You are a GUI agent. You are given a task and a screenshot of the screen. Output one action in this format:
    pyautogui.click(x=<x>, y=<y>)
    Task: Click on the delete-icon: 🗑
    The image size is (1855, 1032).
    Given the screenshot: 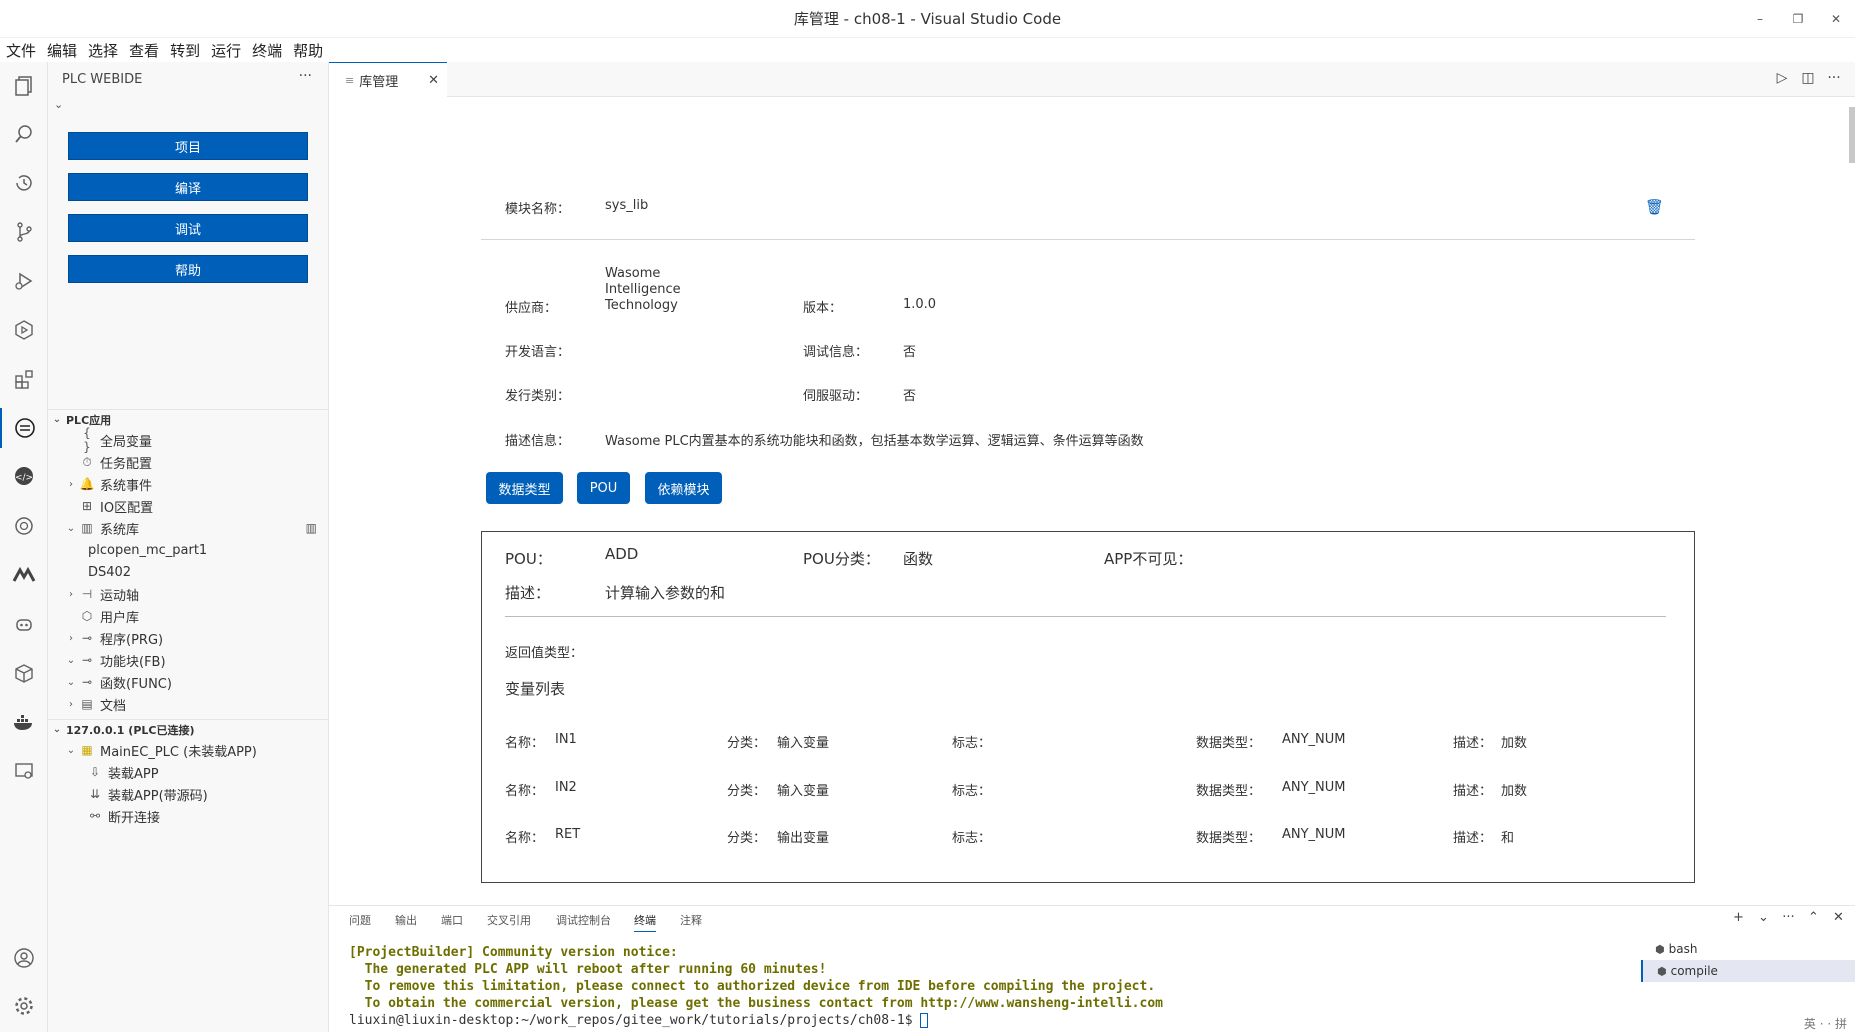 What is the action you would take?
    pyautogui.click(x=1654, y=207)
    